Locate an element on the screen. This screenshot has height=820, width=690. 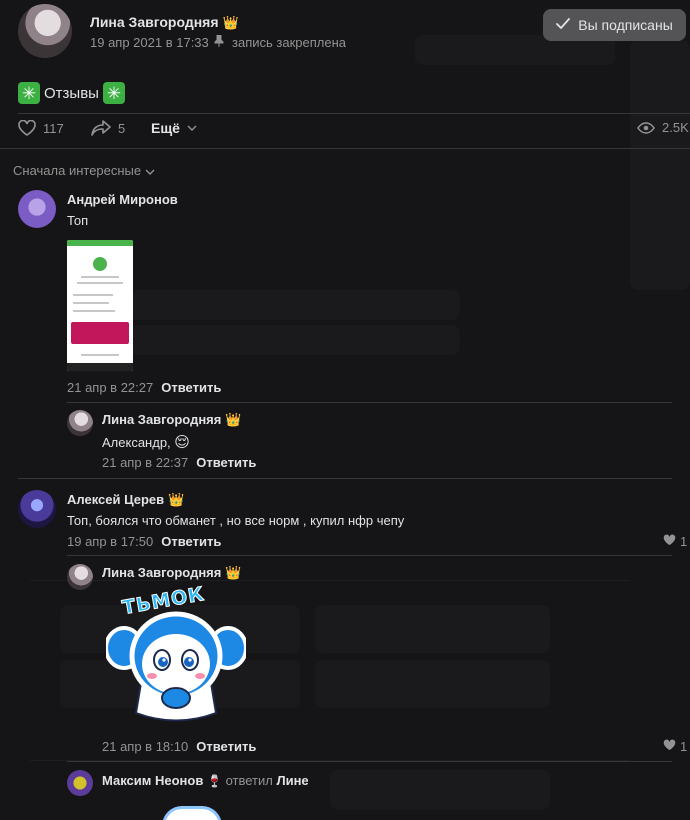
comment-author-name: Максим Неонов is located at coordinates (152, 780).